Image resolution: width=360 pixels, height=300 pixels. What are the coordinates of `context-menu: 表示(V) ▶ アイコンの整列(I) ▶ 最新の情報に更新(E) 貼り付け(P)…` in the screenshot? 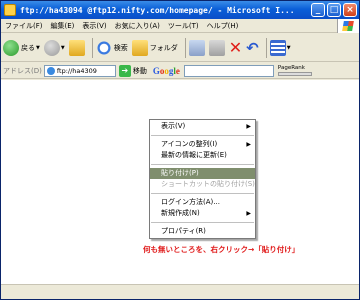 It's located at (202, 179).